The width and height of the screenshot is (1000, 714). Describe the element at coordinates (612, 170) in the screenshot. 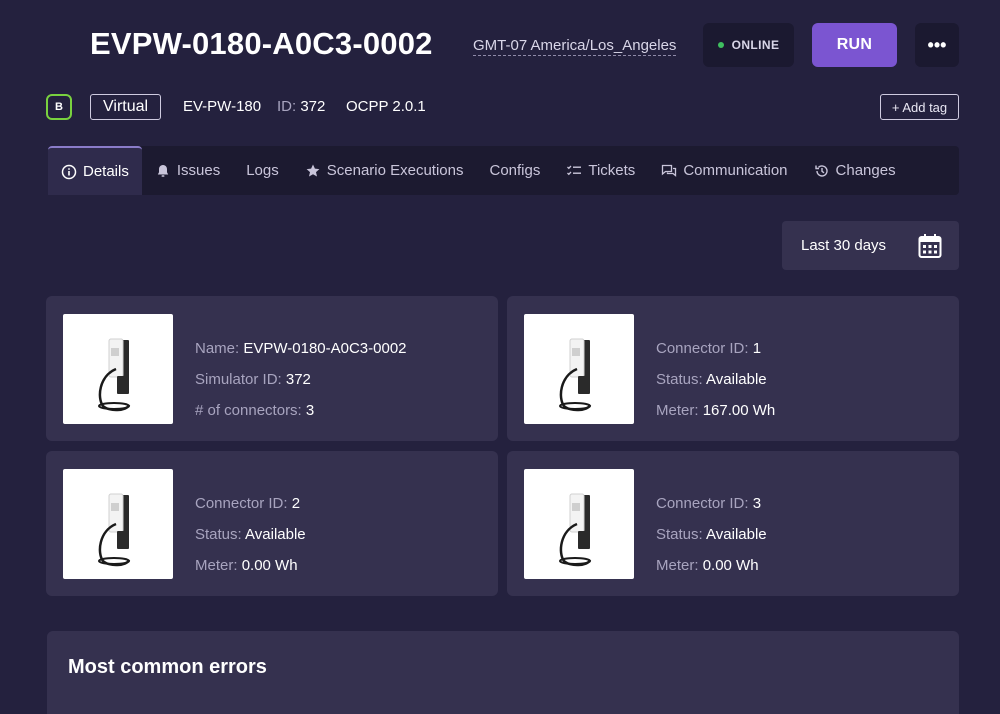

I see `tab-label: Tickets` at that location.